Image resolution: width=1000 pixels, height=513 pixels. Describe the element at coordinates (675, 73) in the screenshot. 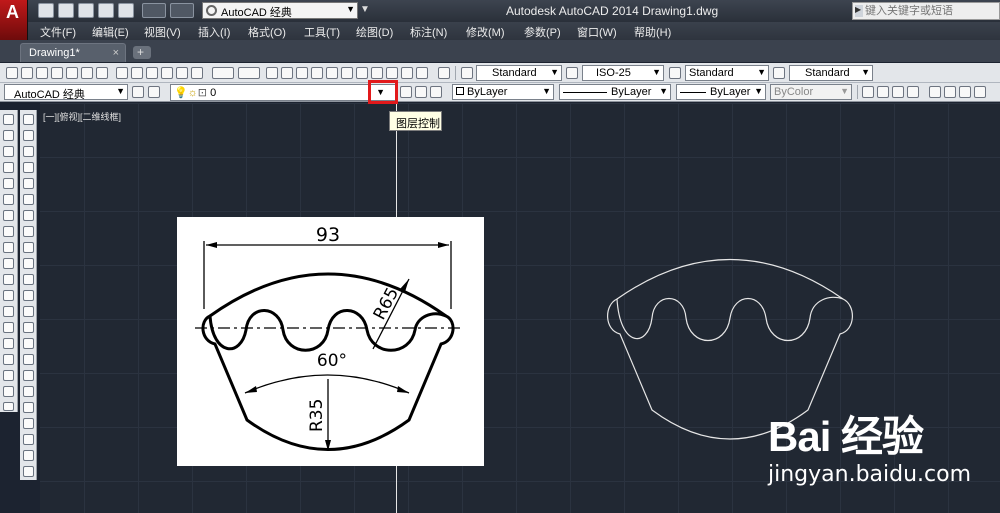

I see `table-style-icon` at that location.